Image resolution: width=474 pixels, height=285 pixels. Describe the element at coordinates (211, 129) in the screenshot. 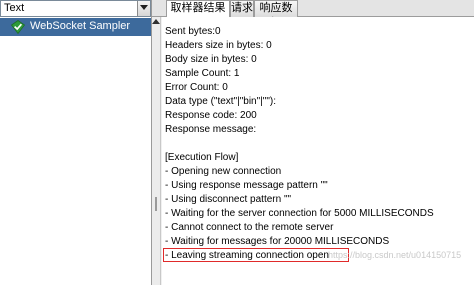

I see `result-line: Response message:` at that location.